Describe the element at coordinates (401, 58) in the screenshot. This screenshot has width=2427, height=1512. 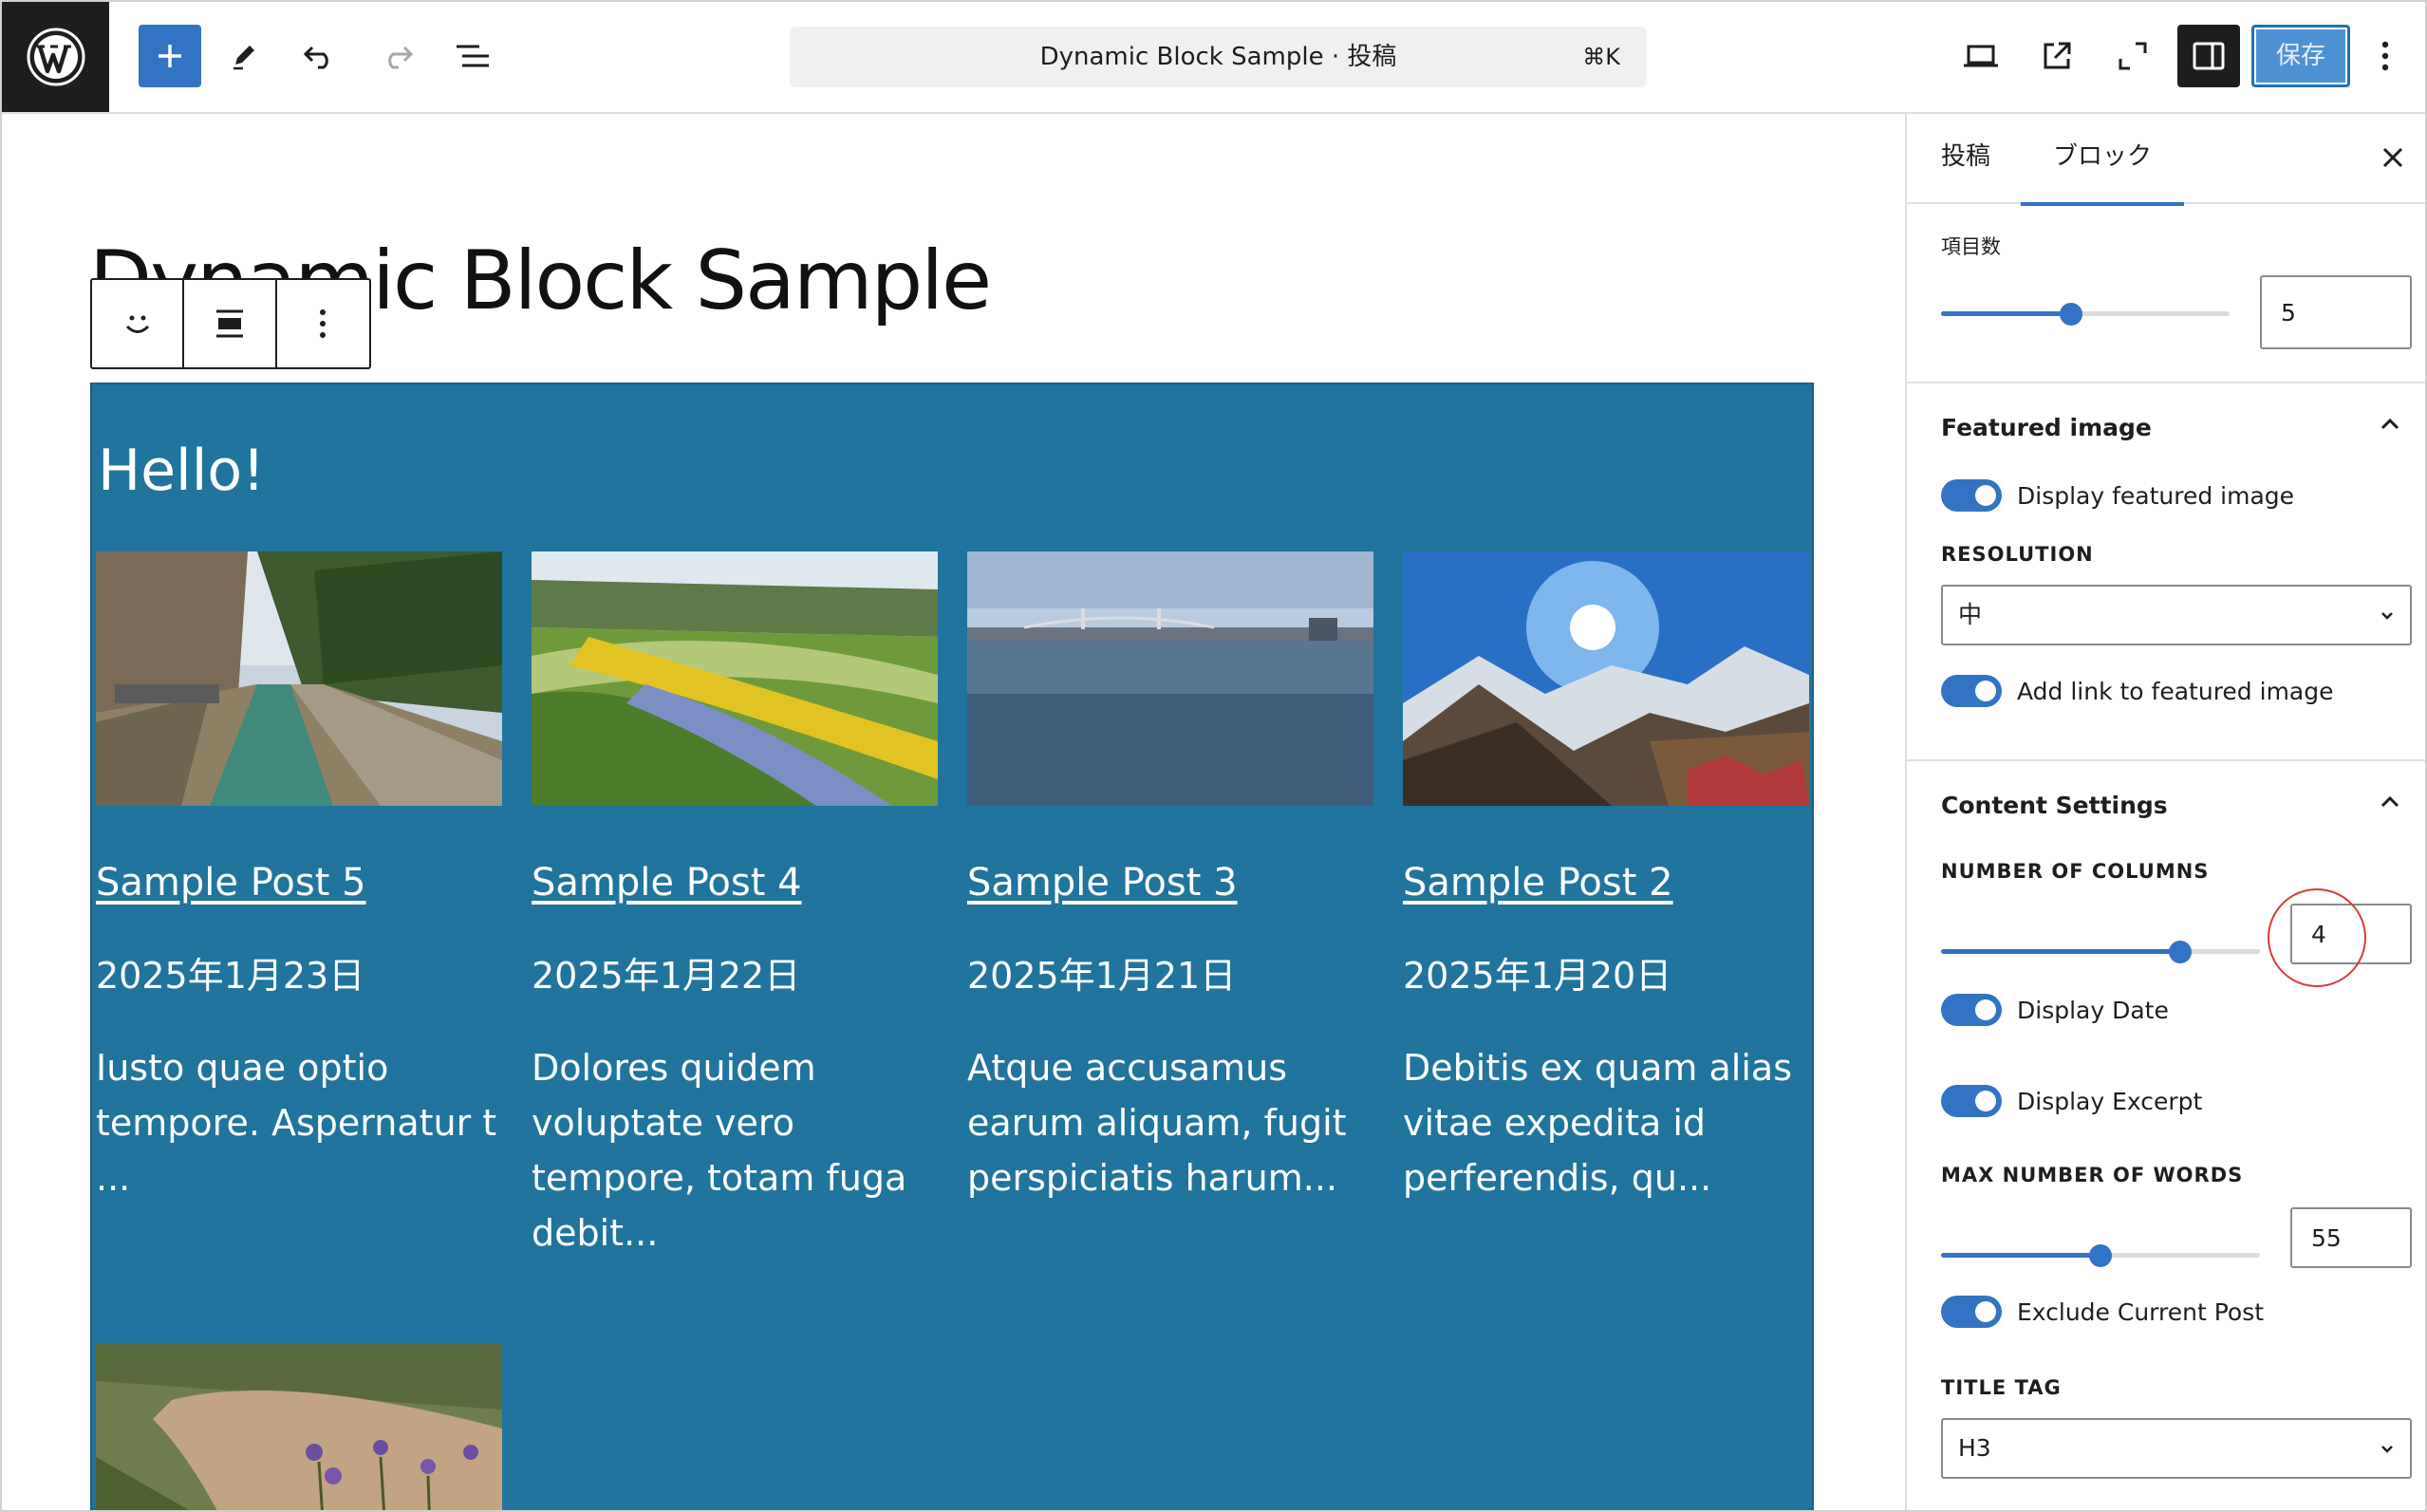
I see `redo-icon` at that location.